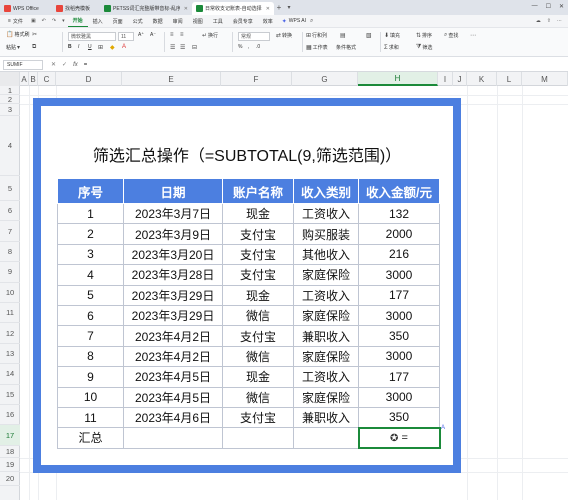 This screenshot has width=568, height=500. Describe the element at coordinates (399, 438) in the screenshot. I see `summary-value-cell: ✪ =` at that location.